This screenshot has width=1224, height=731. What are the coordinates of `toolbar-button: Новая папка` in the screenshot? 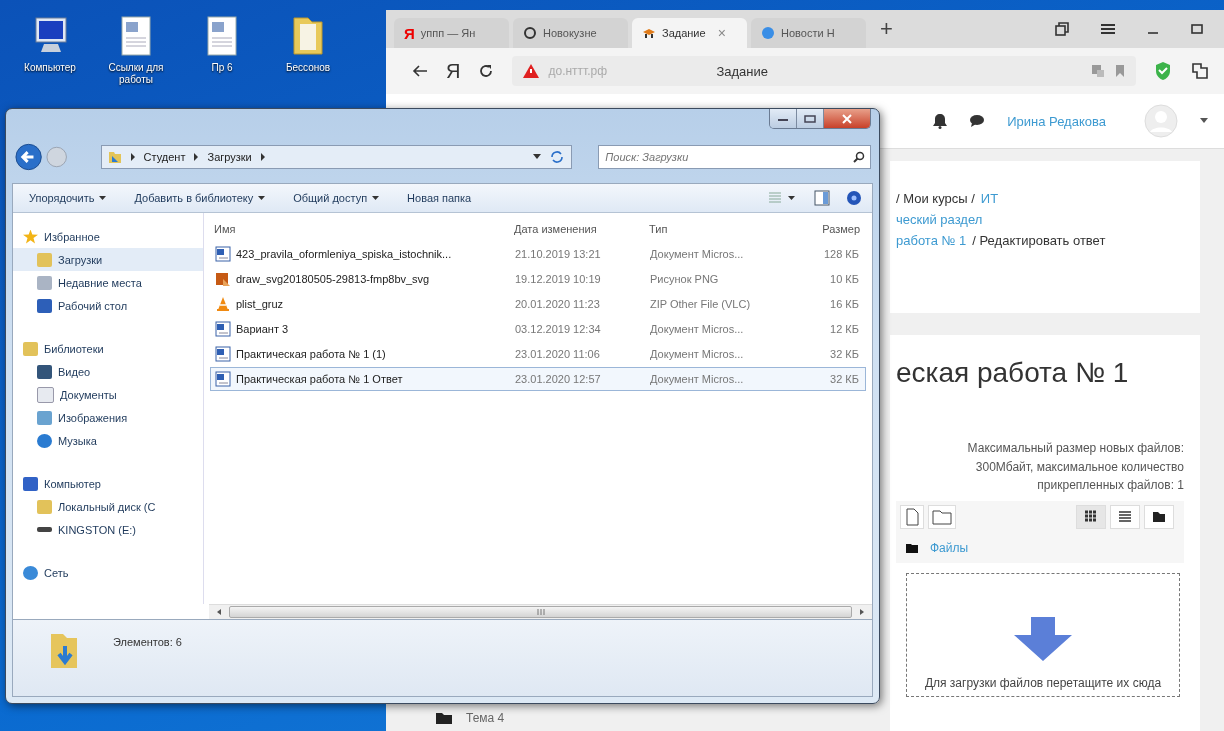 It's located at (439, 198).